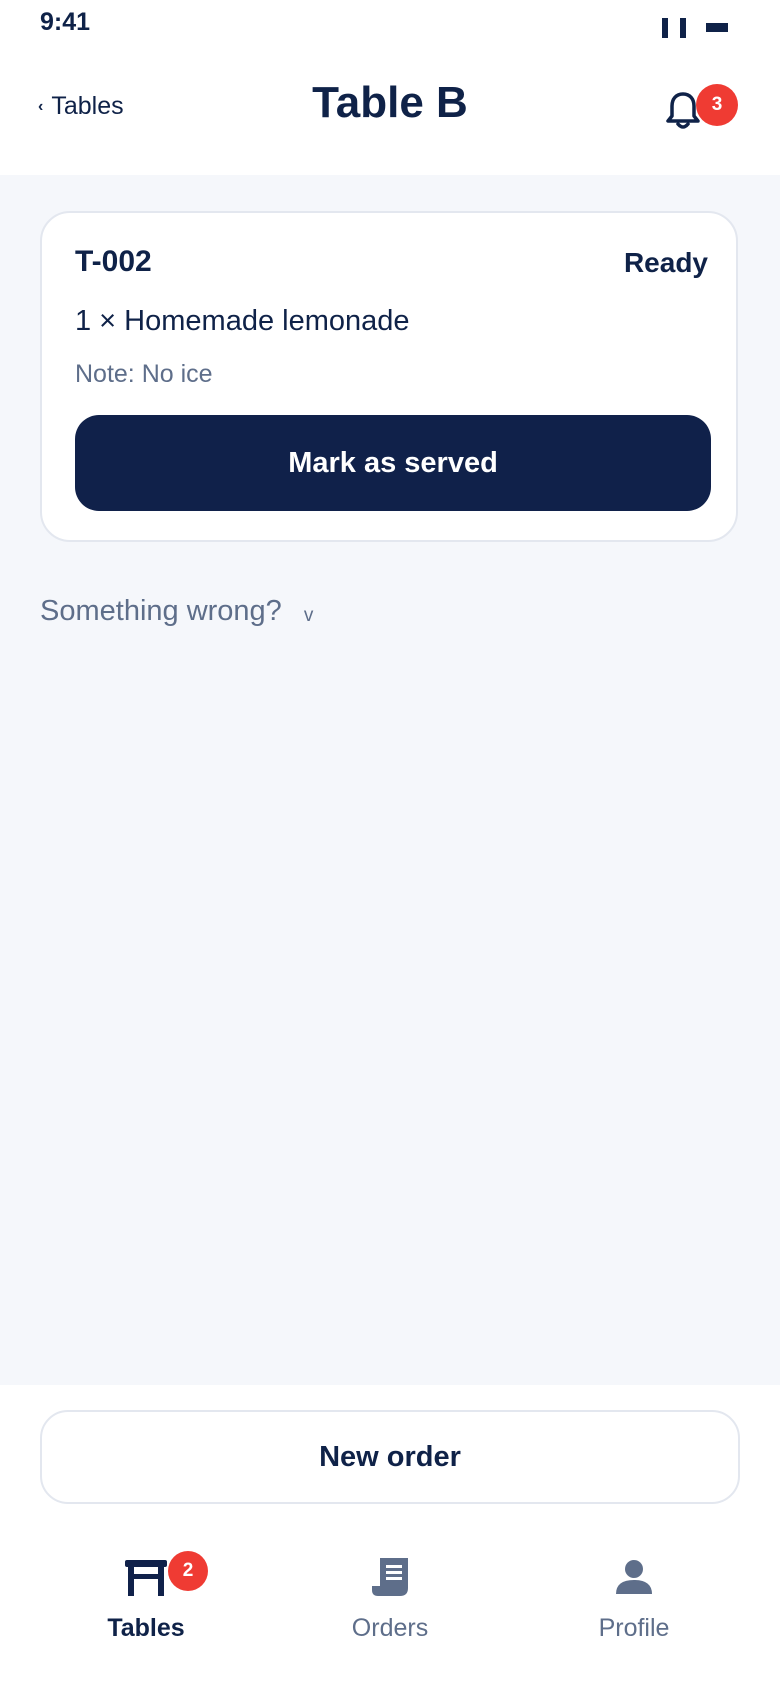 The height and width of the screenshot is (1688, 780). What do you see at coordinates (390, 112) in the screenshot?
I see `header: ‹ Tables Table B 3` at bounding box center [390, 112].